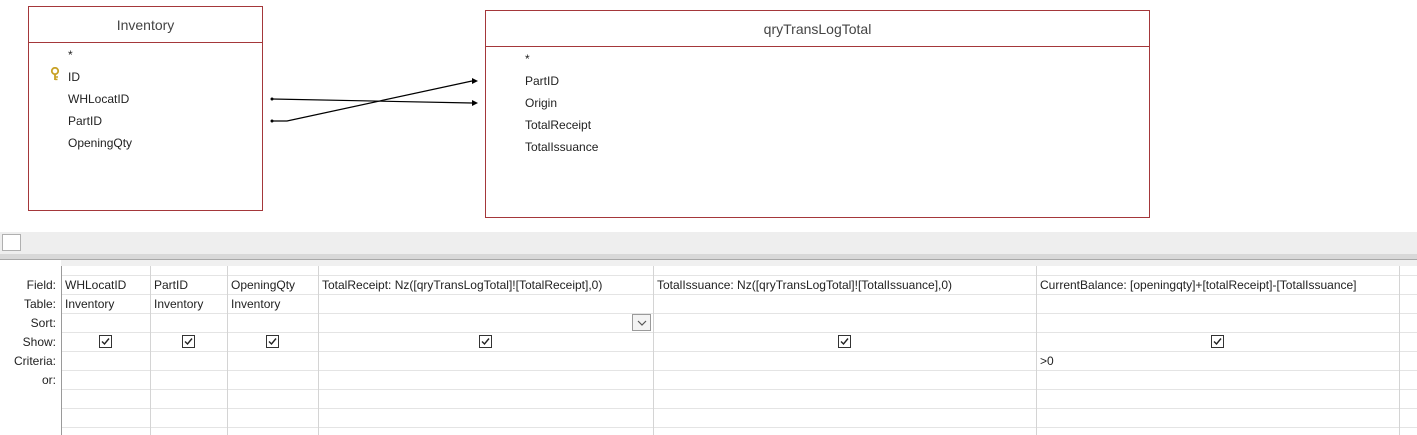 This screenshot has height=435, width=1417. What do you see at coordinates (85, 121) in the screenshot?
I see `field-inventory-partid: PartID` at bounding box center [85, 121].